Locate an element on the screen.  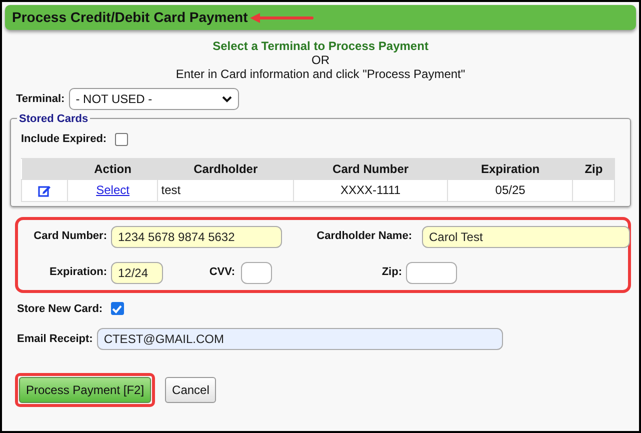
column-header: Card Number is located at coordinates (370, 168).